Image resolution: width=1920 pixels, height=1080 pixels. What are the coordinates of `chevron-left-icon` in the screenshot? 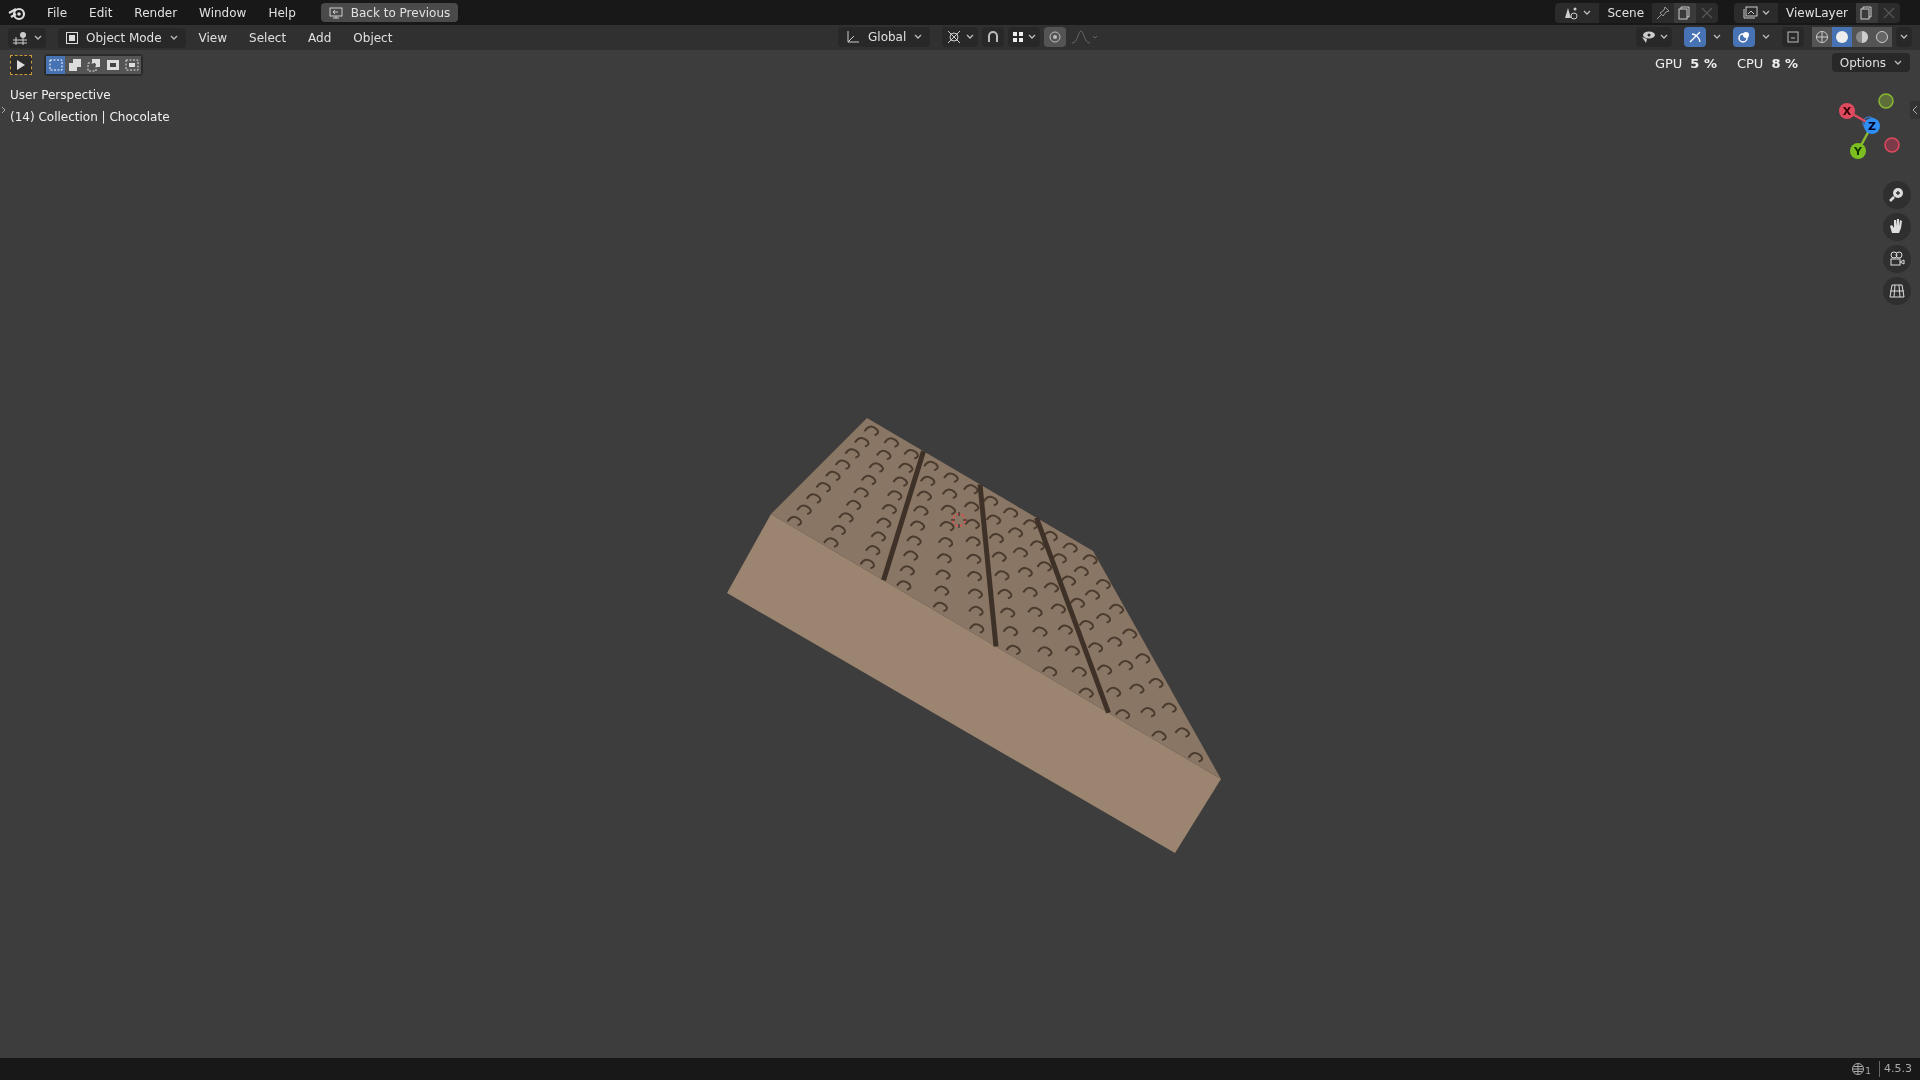 It's located at (1915, 110).